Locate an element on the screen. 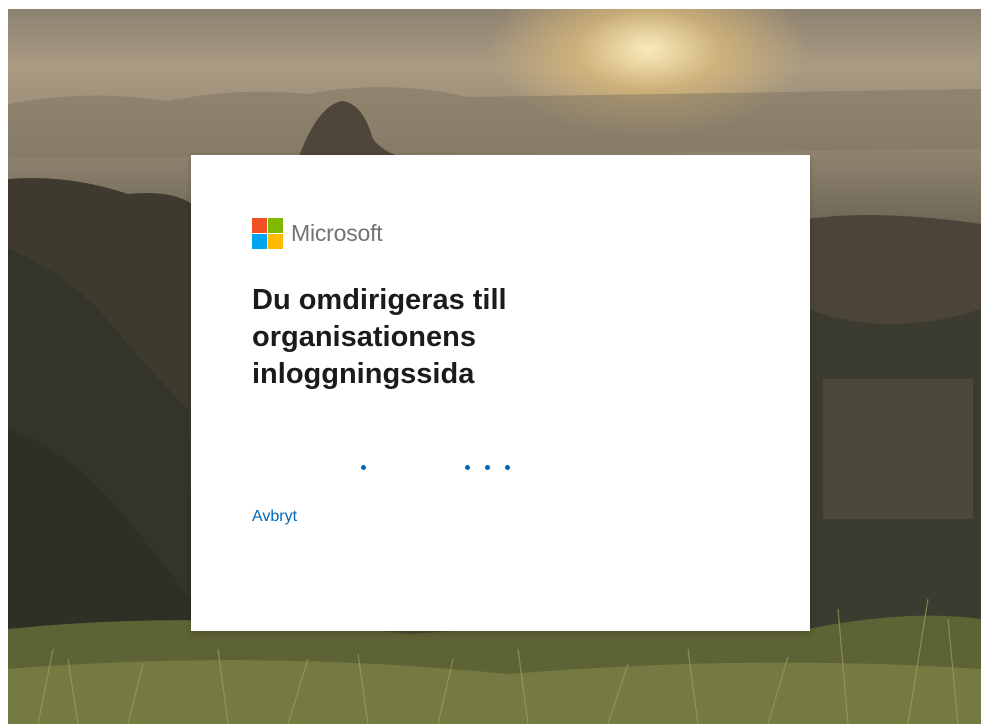  logo-square-blue is located at coordinates (259, 241).